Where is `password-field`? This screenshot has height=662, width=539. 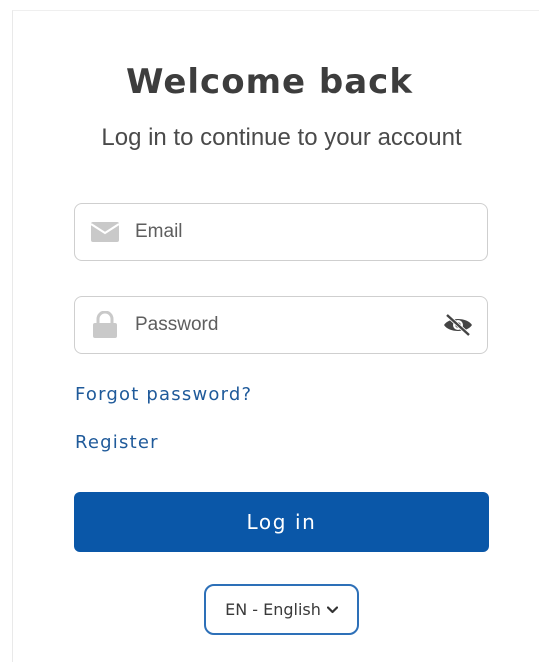 password-field is located at coordinates (281, 325).